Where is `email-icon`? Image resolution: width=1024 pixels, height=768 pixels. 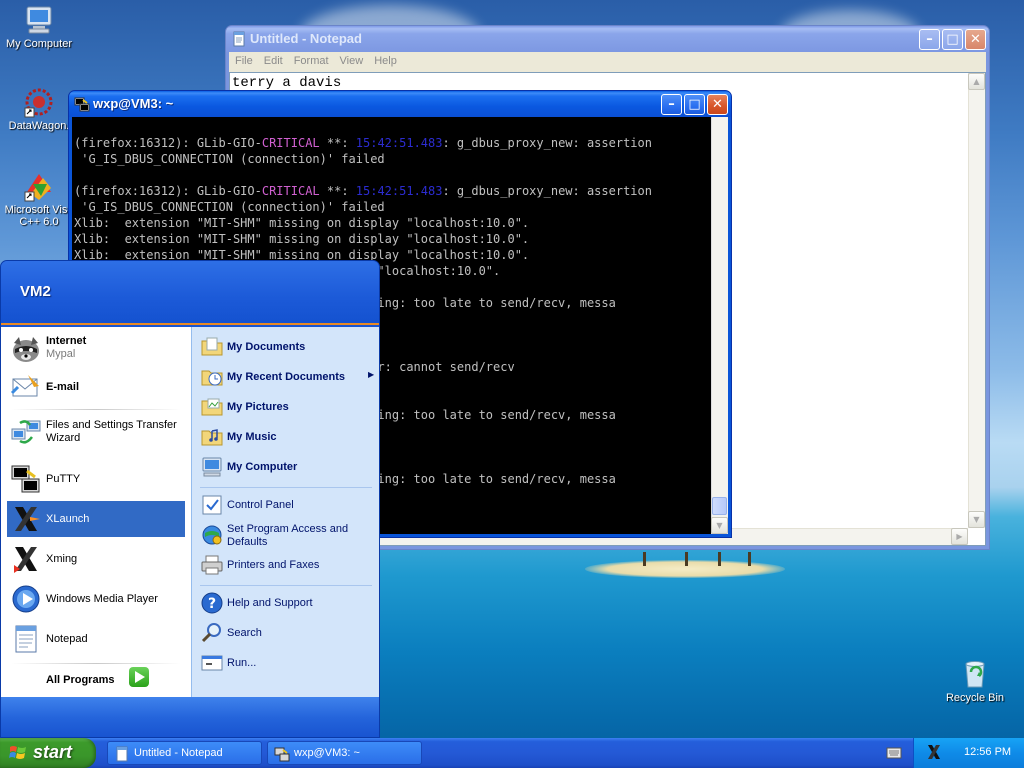
email-icon is located at coordinates (26, 387).